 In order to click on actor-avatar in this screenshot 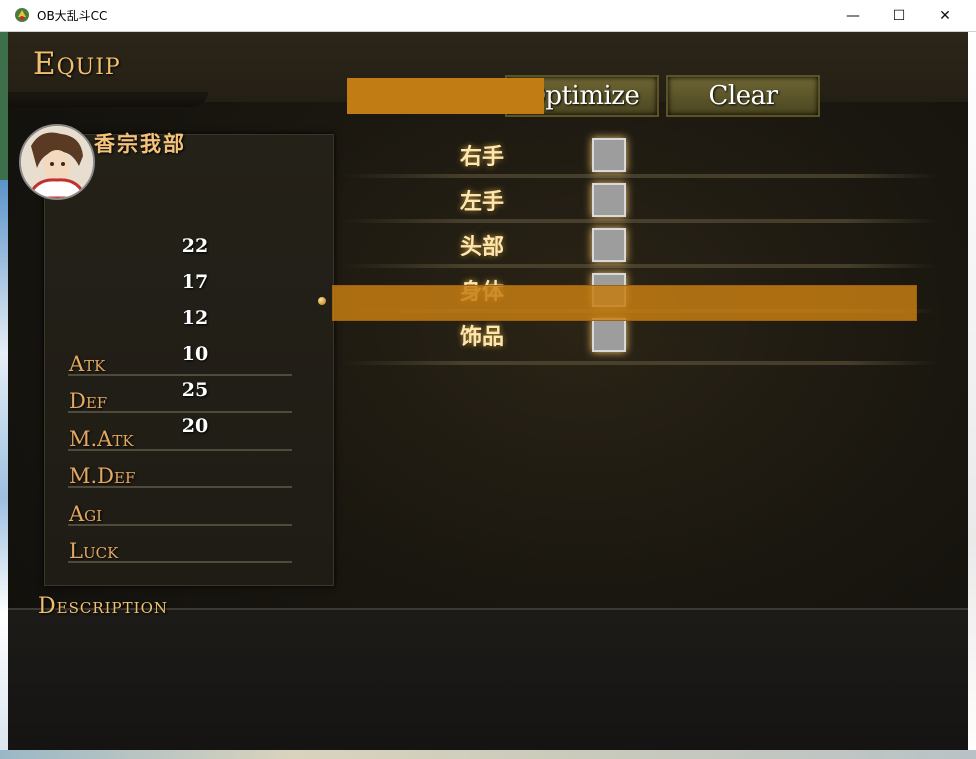, I will do `click(57, 162)`.